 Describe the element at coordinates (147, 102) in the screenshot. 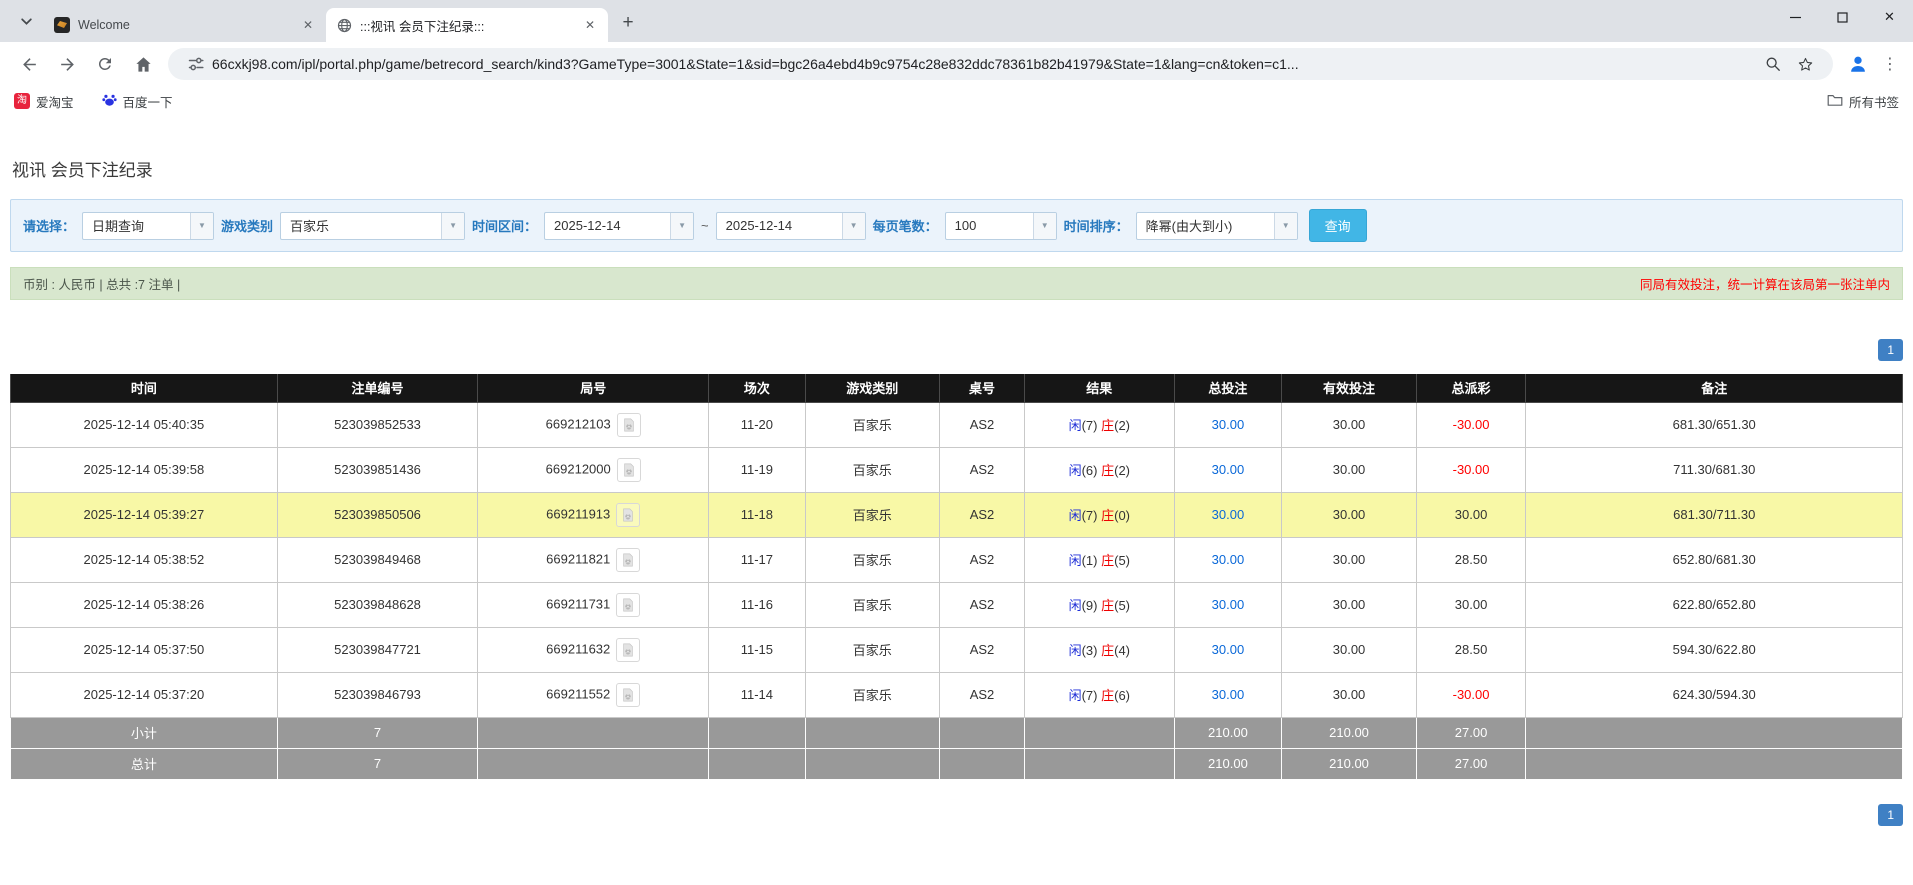

I see `bookmark-label: 百度一下` at that location.